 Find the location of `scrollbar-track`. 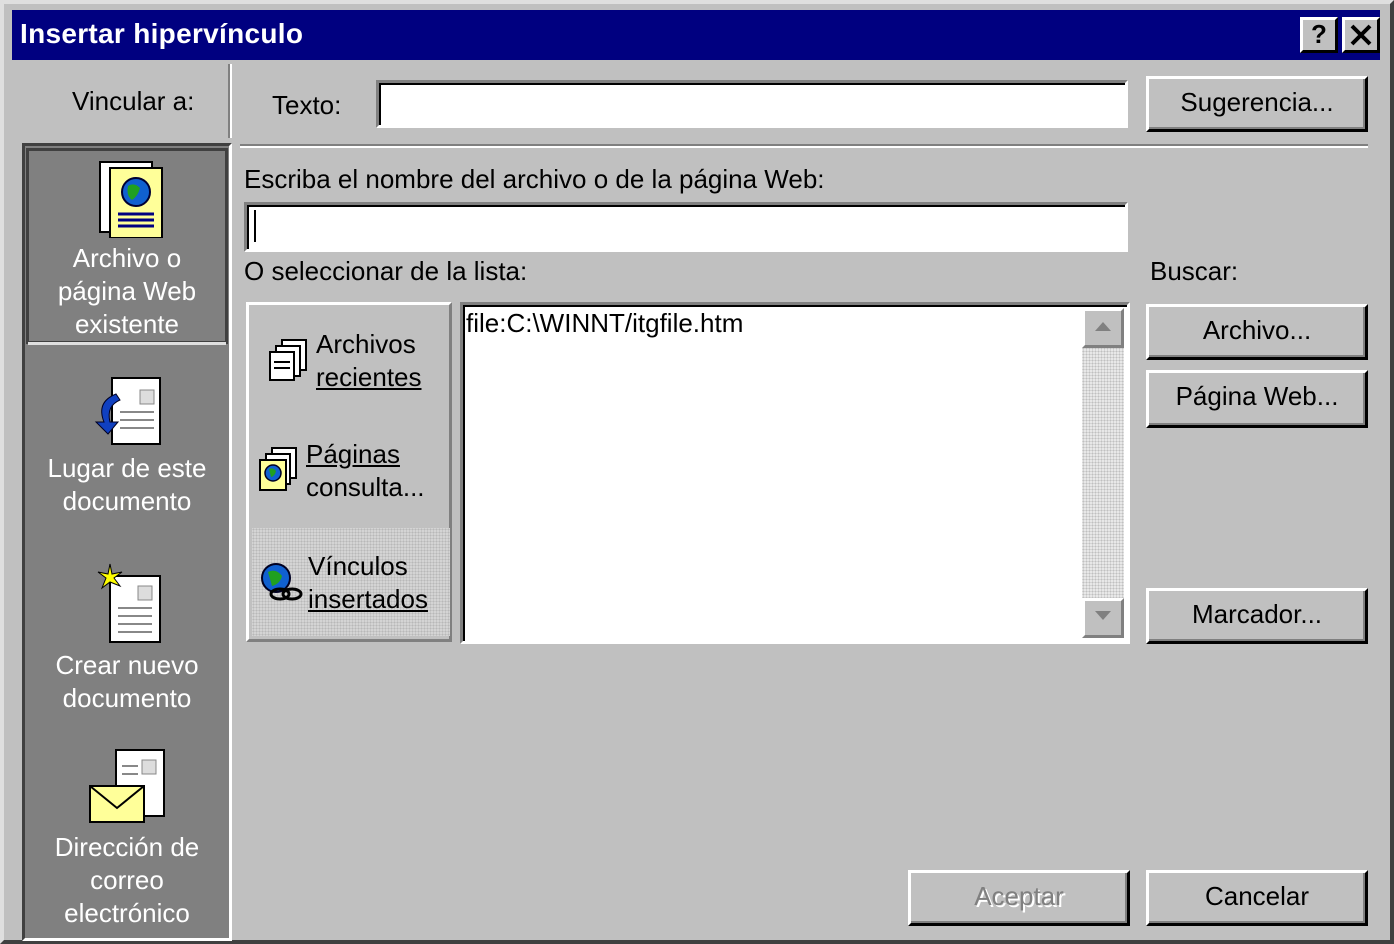

scrollbar-track is located at coordinates (1103, 473).